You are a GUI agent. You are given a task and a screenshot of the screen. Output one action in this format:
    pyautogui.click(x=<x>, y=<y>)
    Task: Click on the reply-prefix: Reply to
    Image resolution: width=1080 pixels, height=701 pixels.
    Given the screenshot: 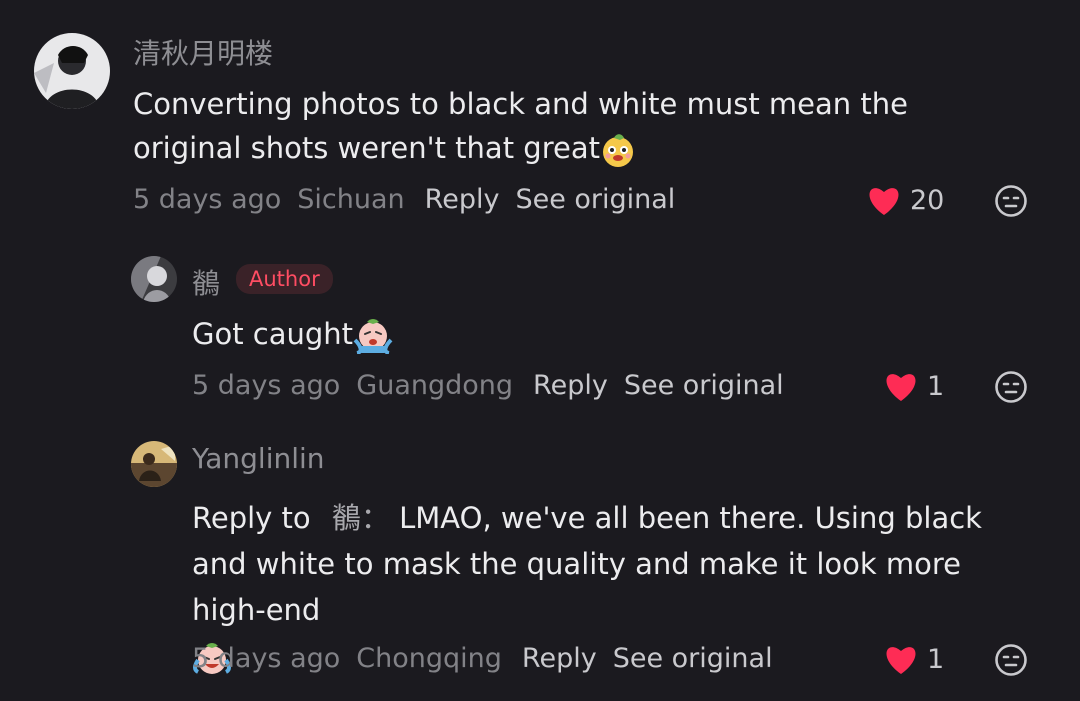 What is the action you would take?
    pyautogui.click(x=251, y=518)
    